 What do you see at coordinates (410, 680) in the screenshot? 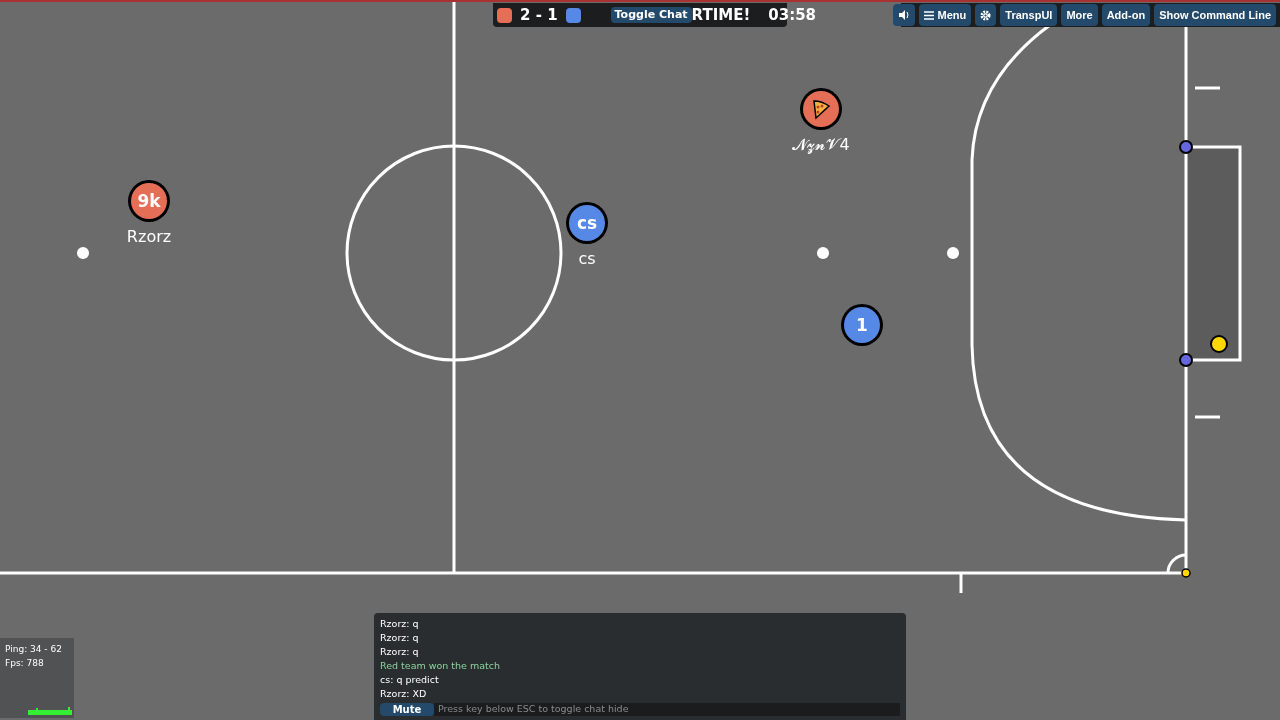
I see `chat-message: cs: q predict` at bounding box center [410, 680].